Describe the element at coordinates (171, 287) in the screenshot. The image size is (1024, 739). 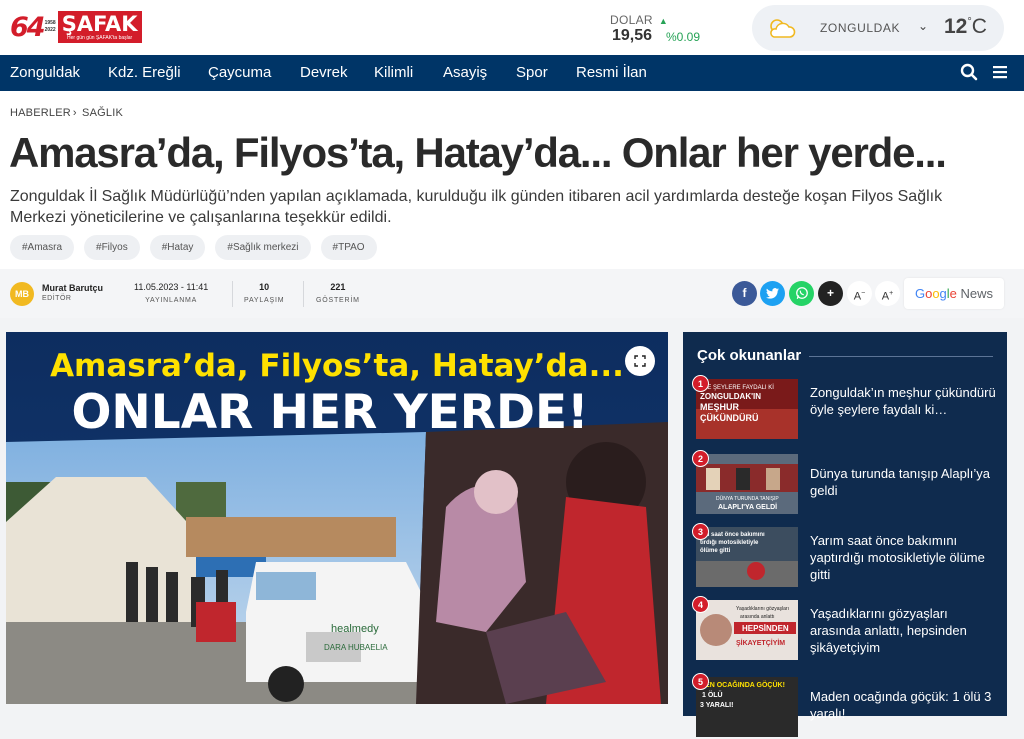
I see `publish-date-value: 11.05.2023 - 11:41` at that location.